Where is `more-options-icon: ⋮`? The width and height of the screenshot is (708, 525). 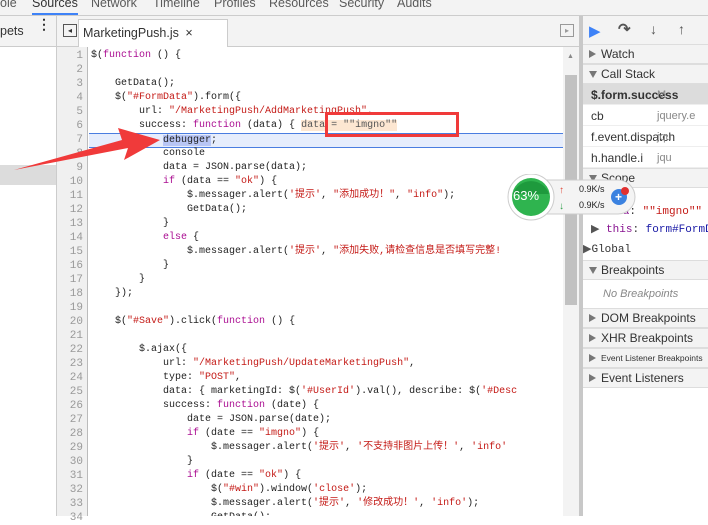 more-options-icon: ⋮ is located at coordinates (44, 24).